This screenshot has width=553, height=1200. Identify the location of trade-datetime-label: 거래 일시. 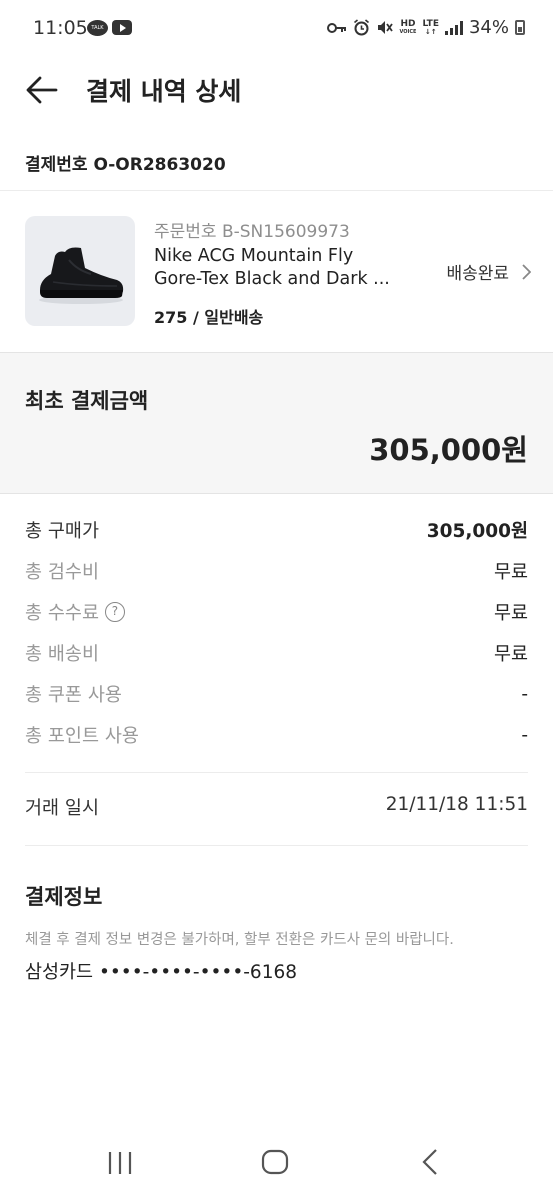
(62, 808).